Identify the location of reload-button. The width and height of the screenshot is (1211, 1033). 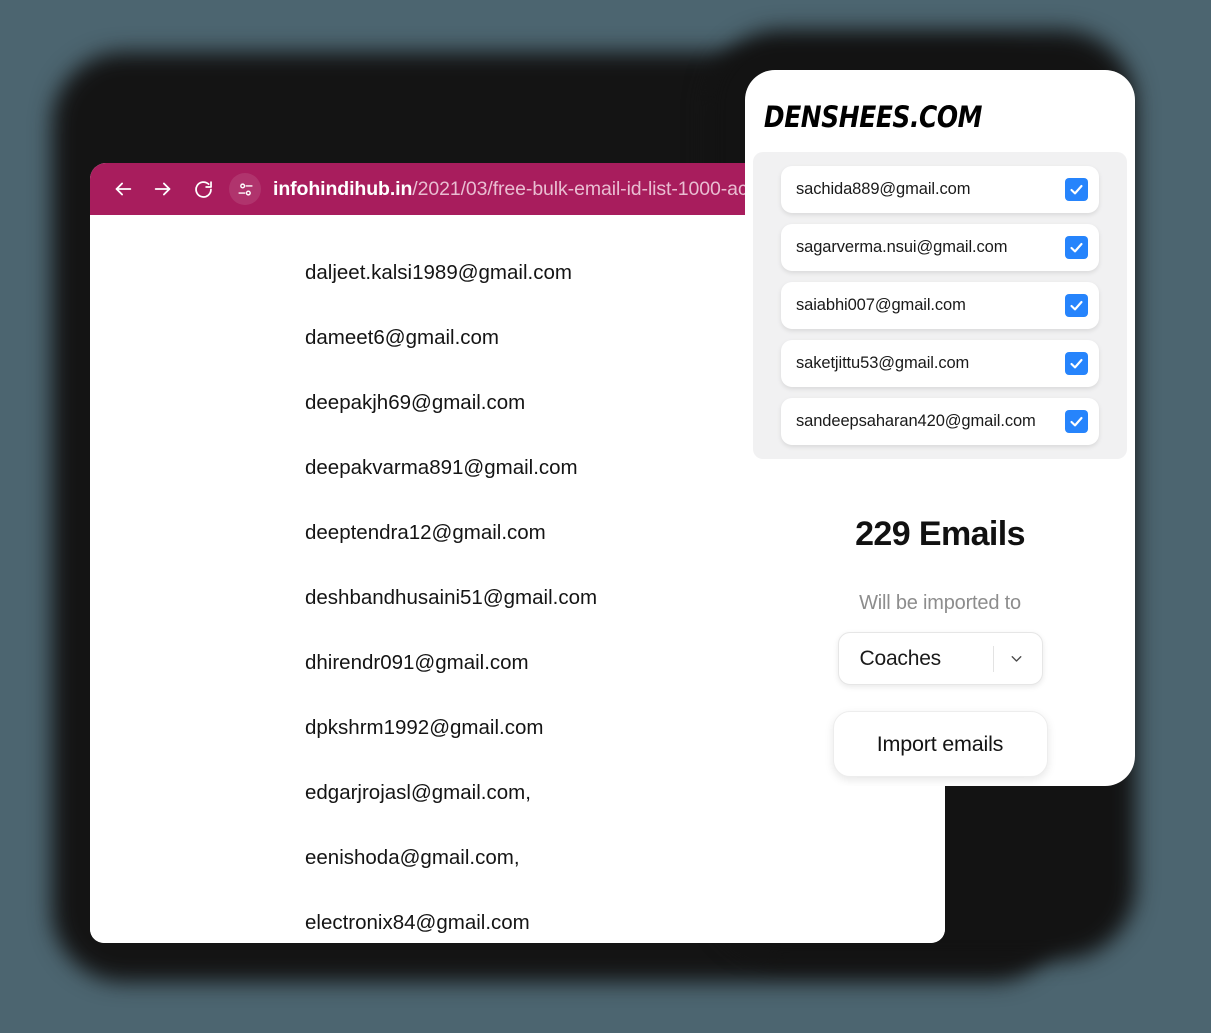
(203, 189).